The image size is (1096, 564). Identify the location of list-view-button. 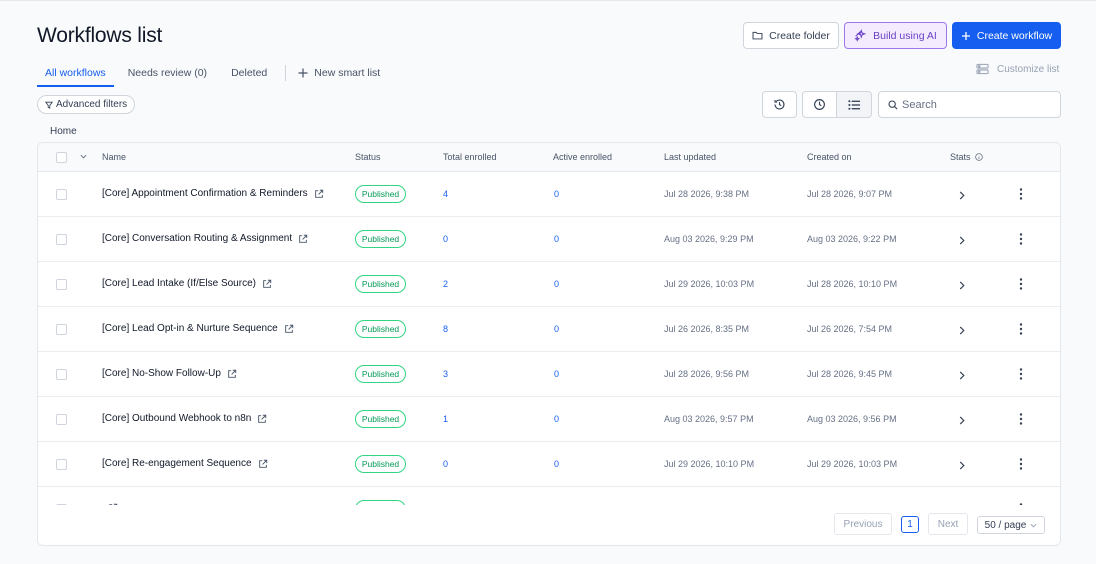
(854, 104).